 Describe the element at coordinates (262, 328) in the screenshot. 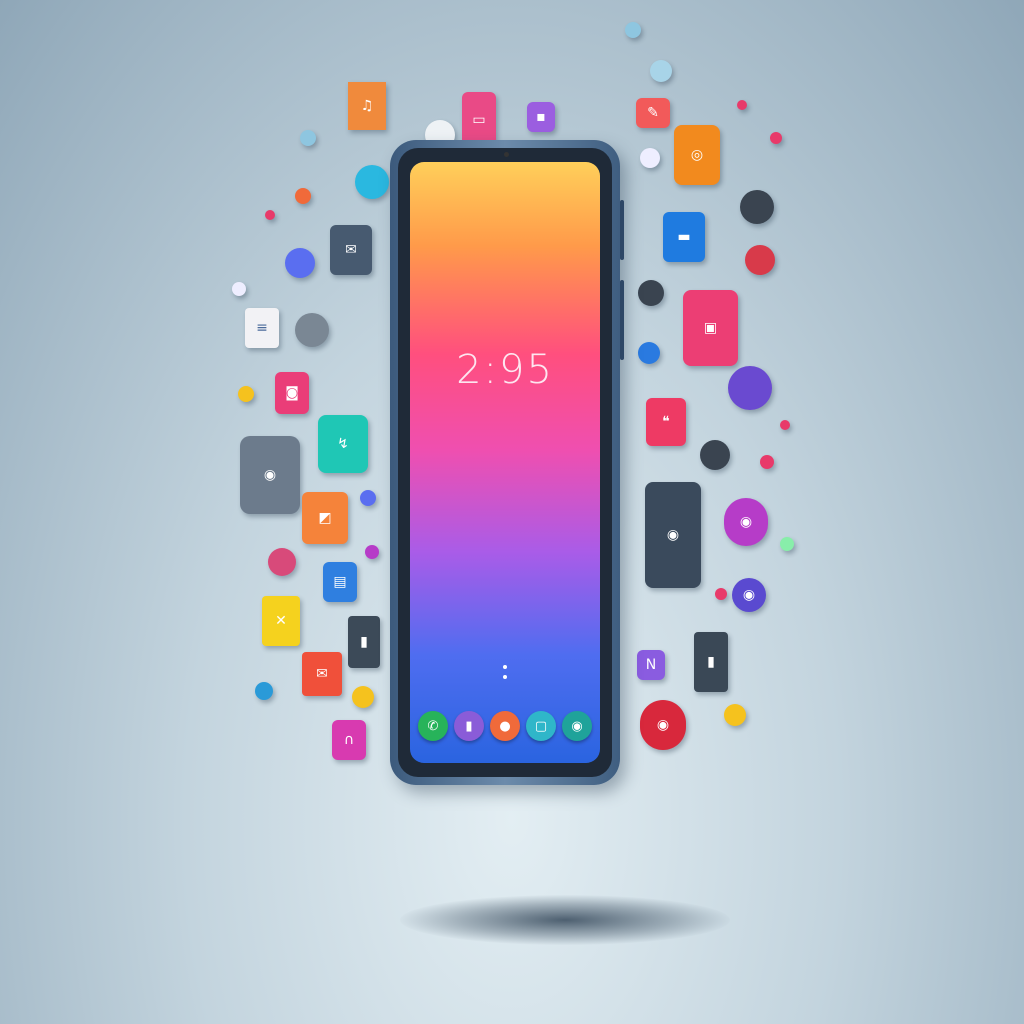

I see `notes-icon: ≡` at that location.